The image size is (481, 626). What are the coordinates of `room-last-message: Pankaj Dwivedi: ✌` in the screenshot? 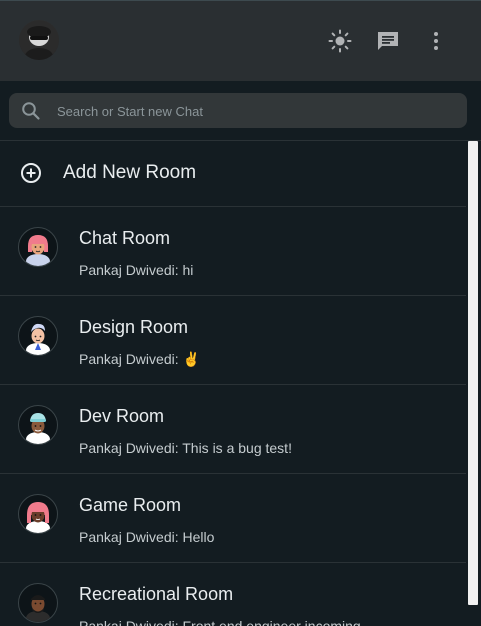 It's located at (139, 359).